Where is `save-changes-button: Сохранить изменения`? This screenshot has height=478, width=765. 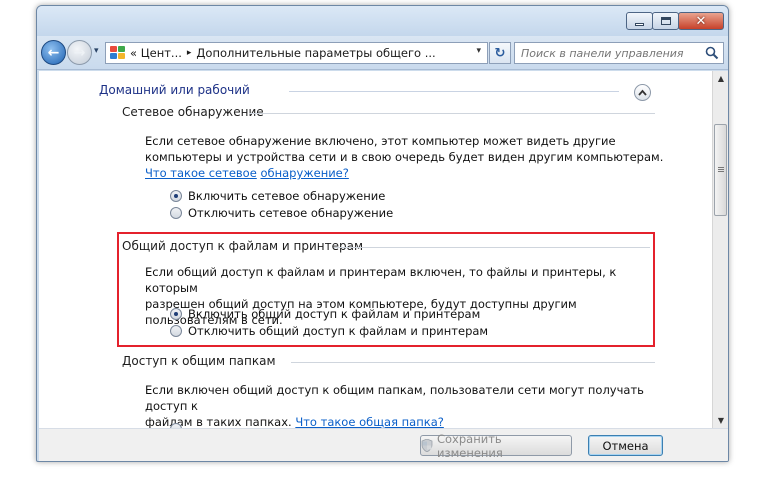
save-changes-button: Сохранить изменения is located at coordinates (496, 446).